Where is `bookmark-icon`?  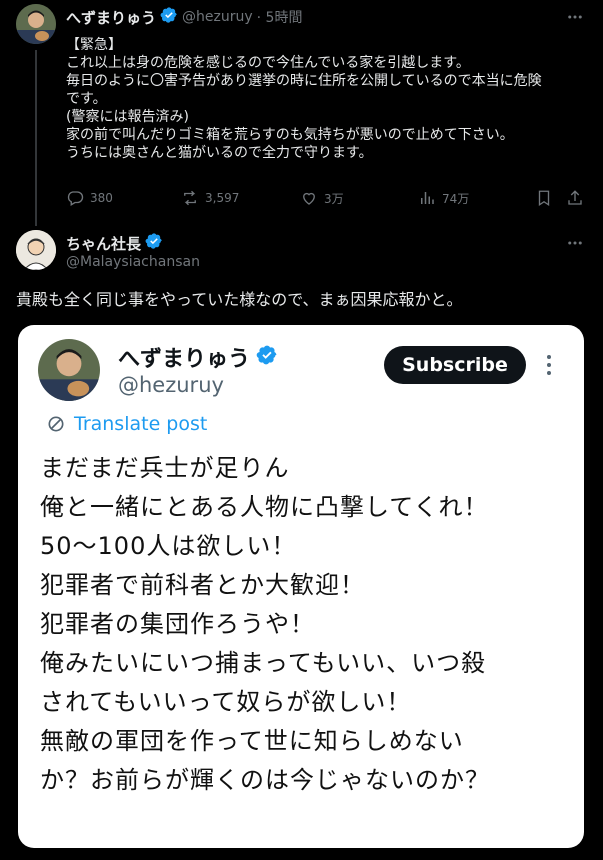
bookmark-icon is located at coordinates (544, 200).